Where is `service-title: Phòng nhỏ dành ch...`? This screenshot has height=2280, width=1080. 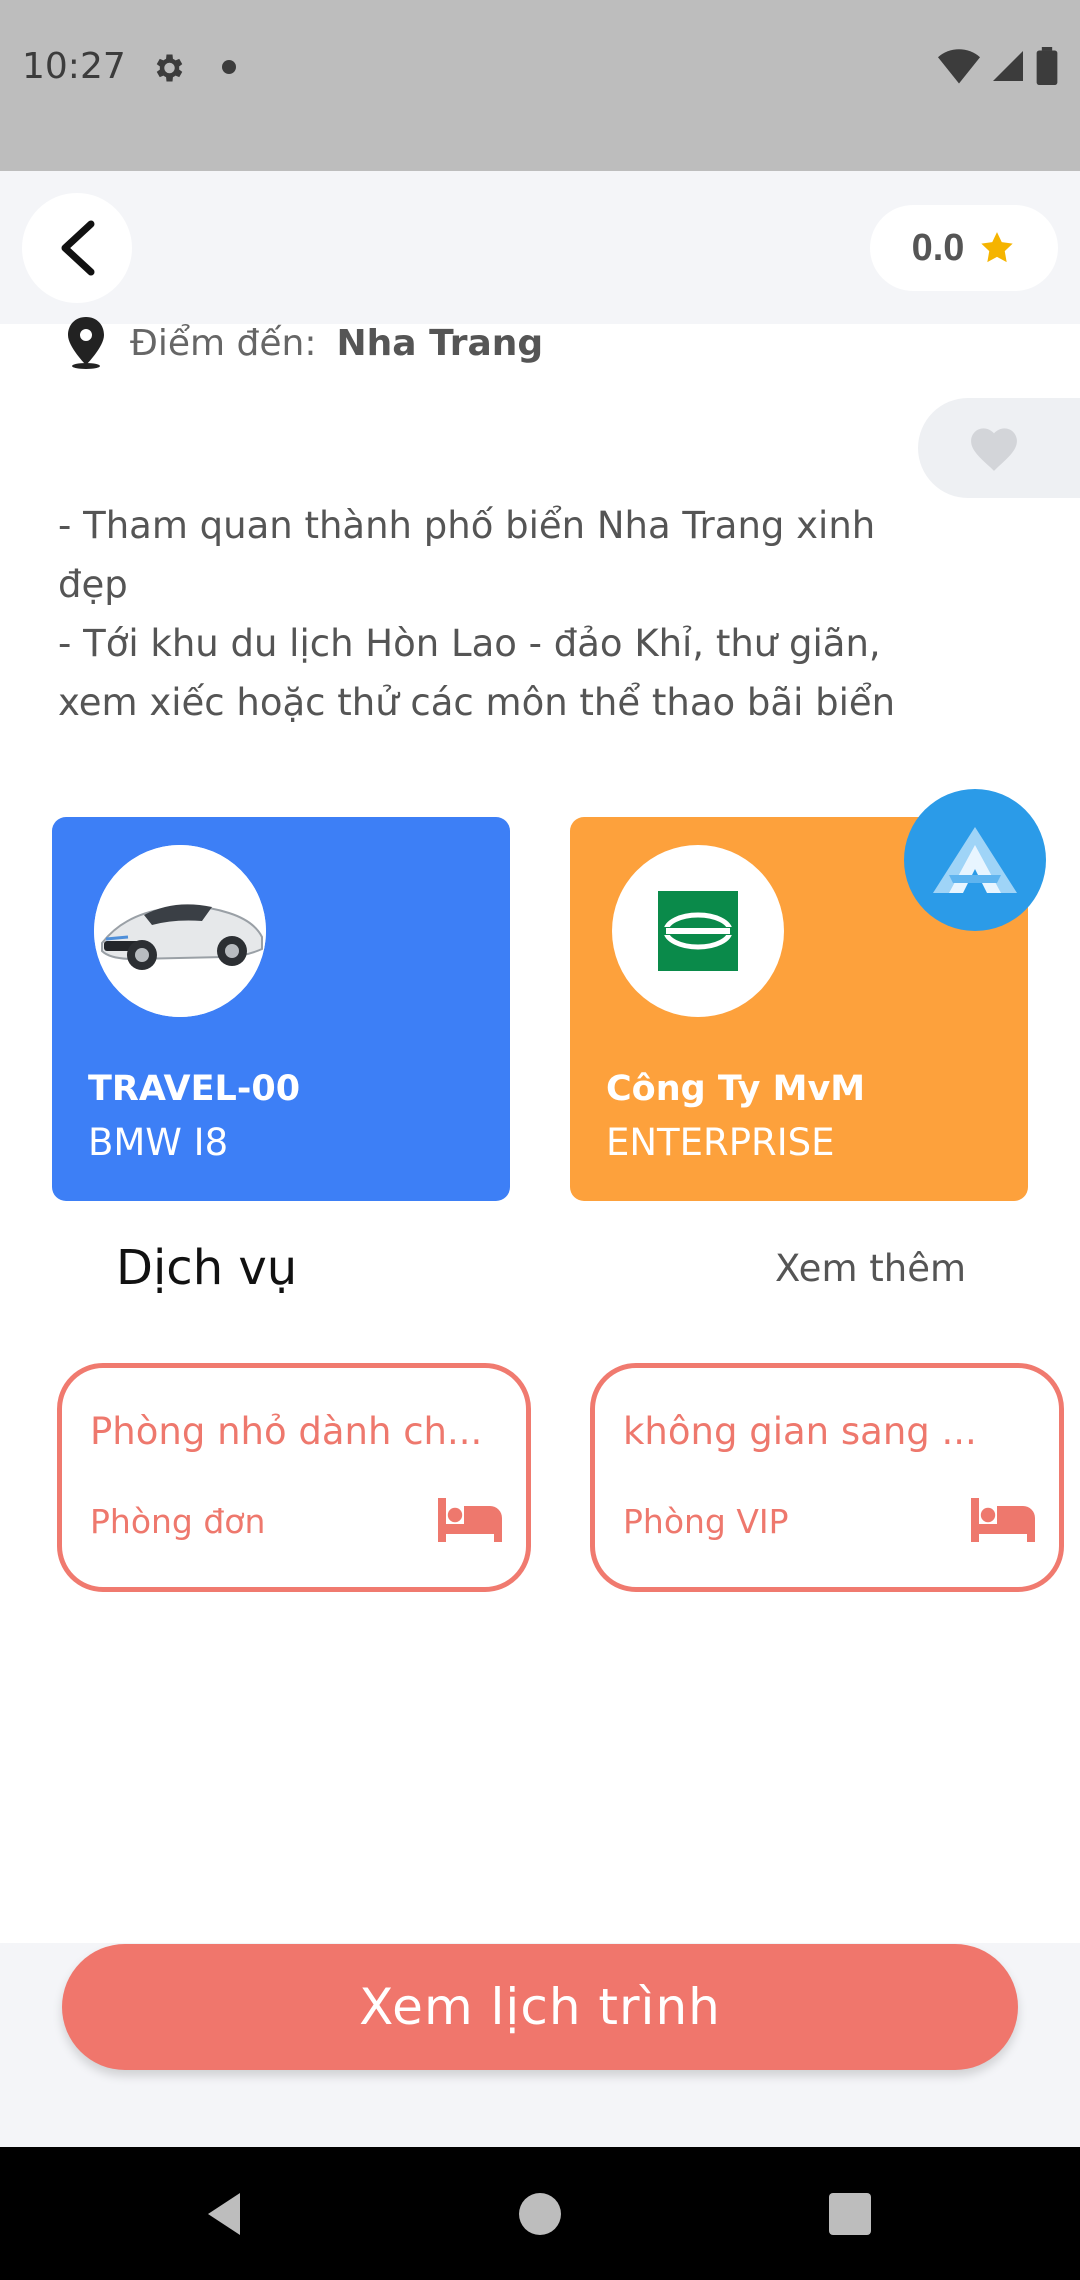 service-title: Phòng nhỏ dành ch... is located at coordinates (286, 1431).